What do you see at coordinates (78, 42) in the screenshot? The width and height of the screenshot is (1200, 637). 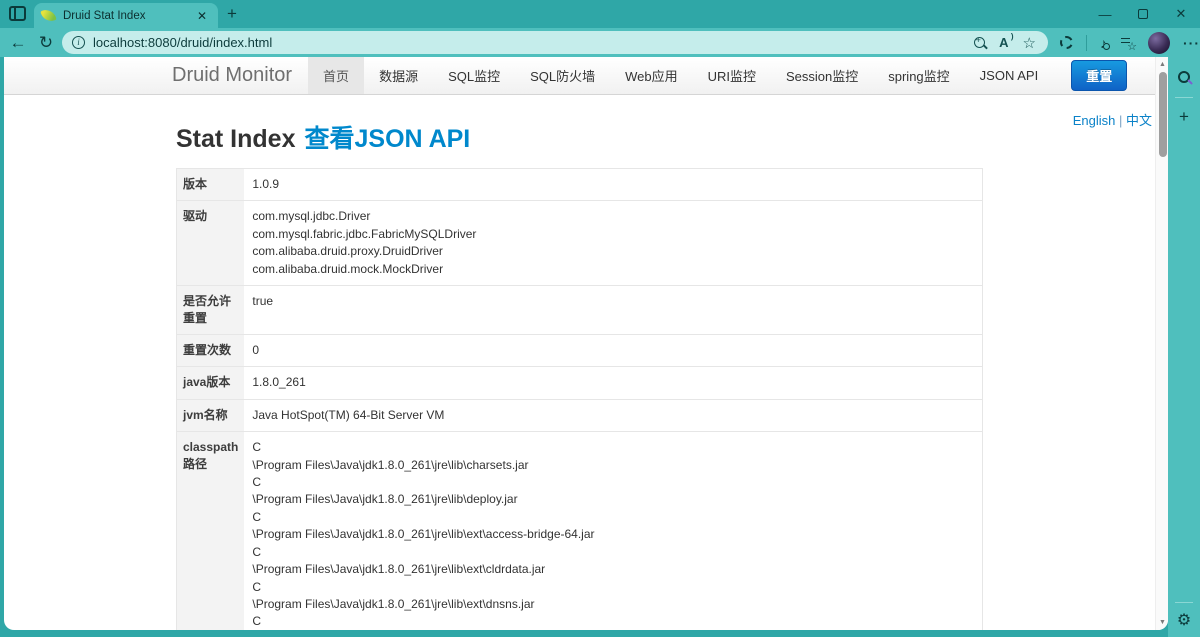 I see `site-info-icon: i` at bounding box center [78, 42].